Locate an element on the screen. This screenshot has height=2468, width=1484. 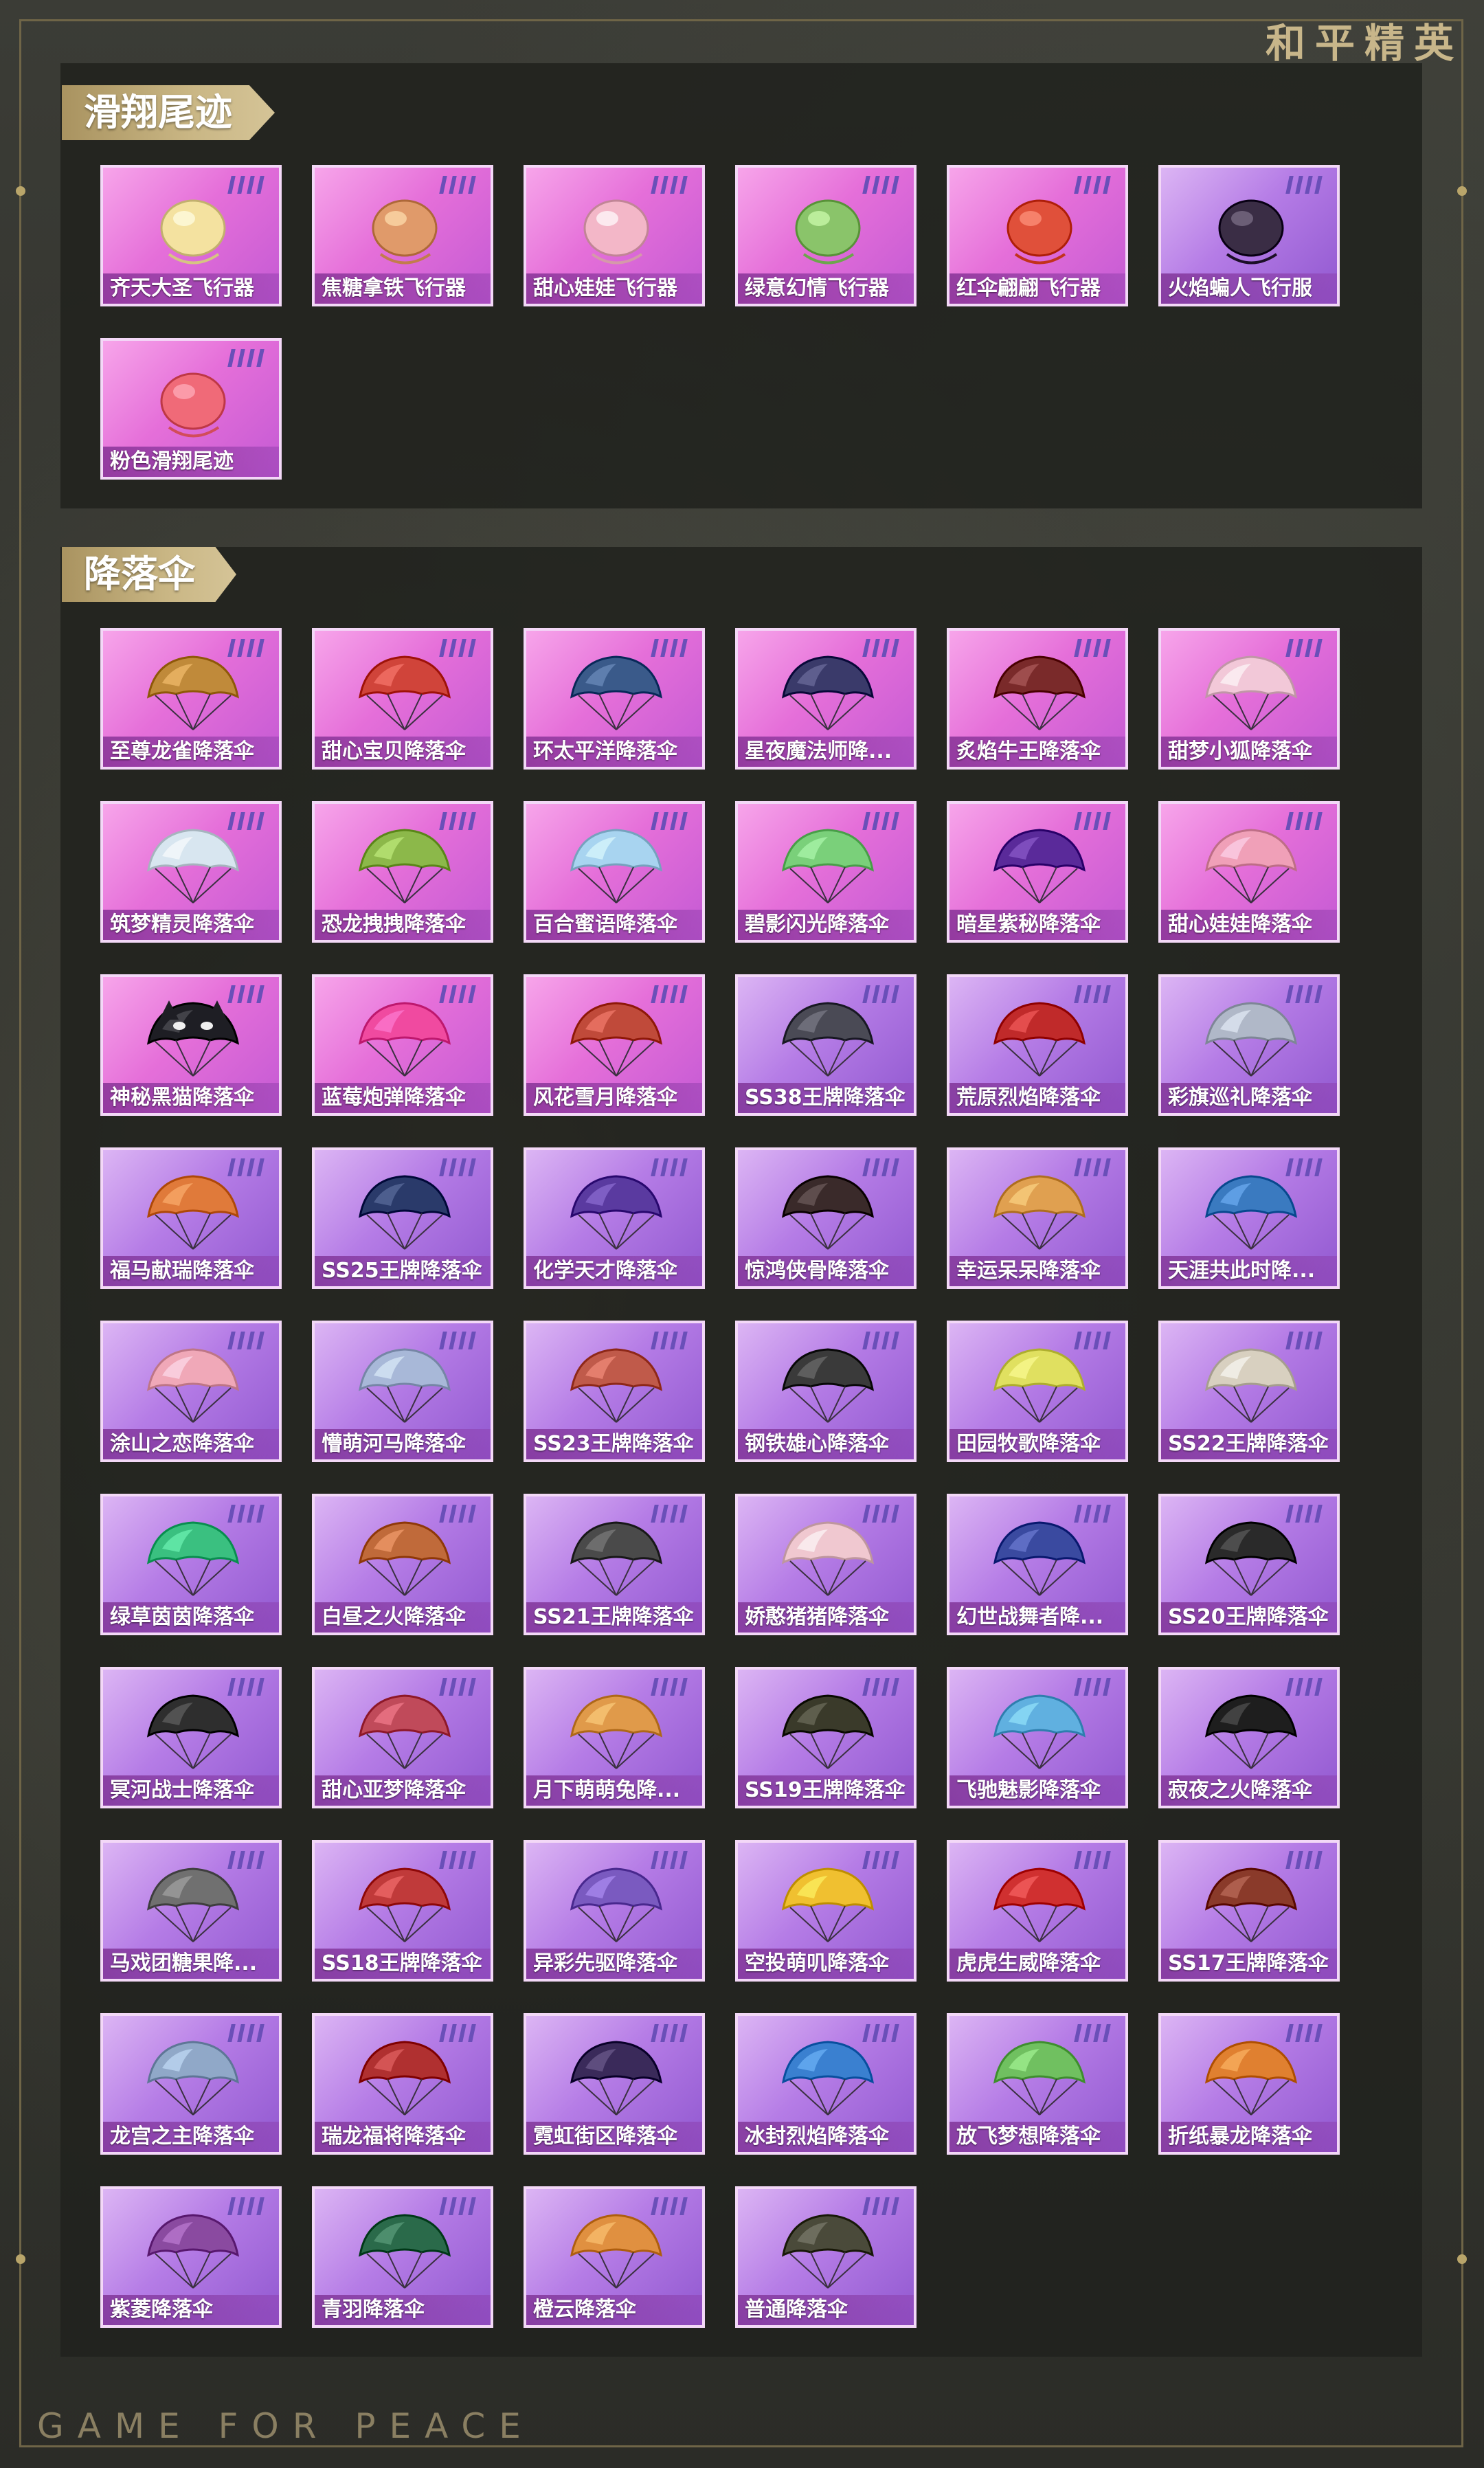
item-card: 懵萌河马降落伞 is located at coordinates (402, 1391).